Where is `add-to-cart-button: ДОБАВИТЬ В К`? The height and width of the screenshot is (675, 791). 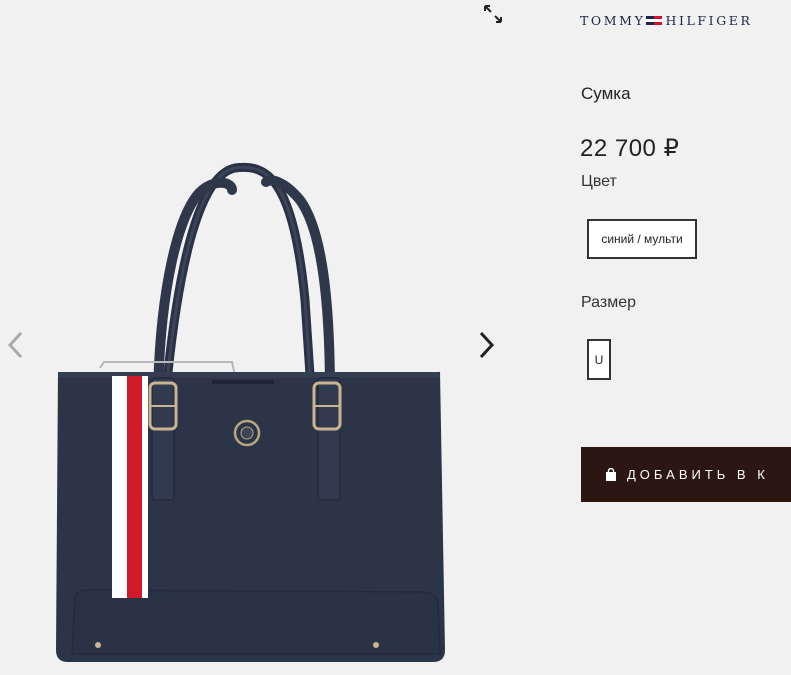
add-to-cart-button: ДОБАВИТЬ В К is located at coordinates (686, 474).